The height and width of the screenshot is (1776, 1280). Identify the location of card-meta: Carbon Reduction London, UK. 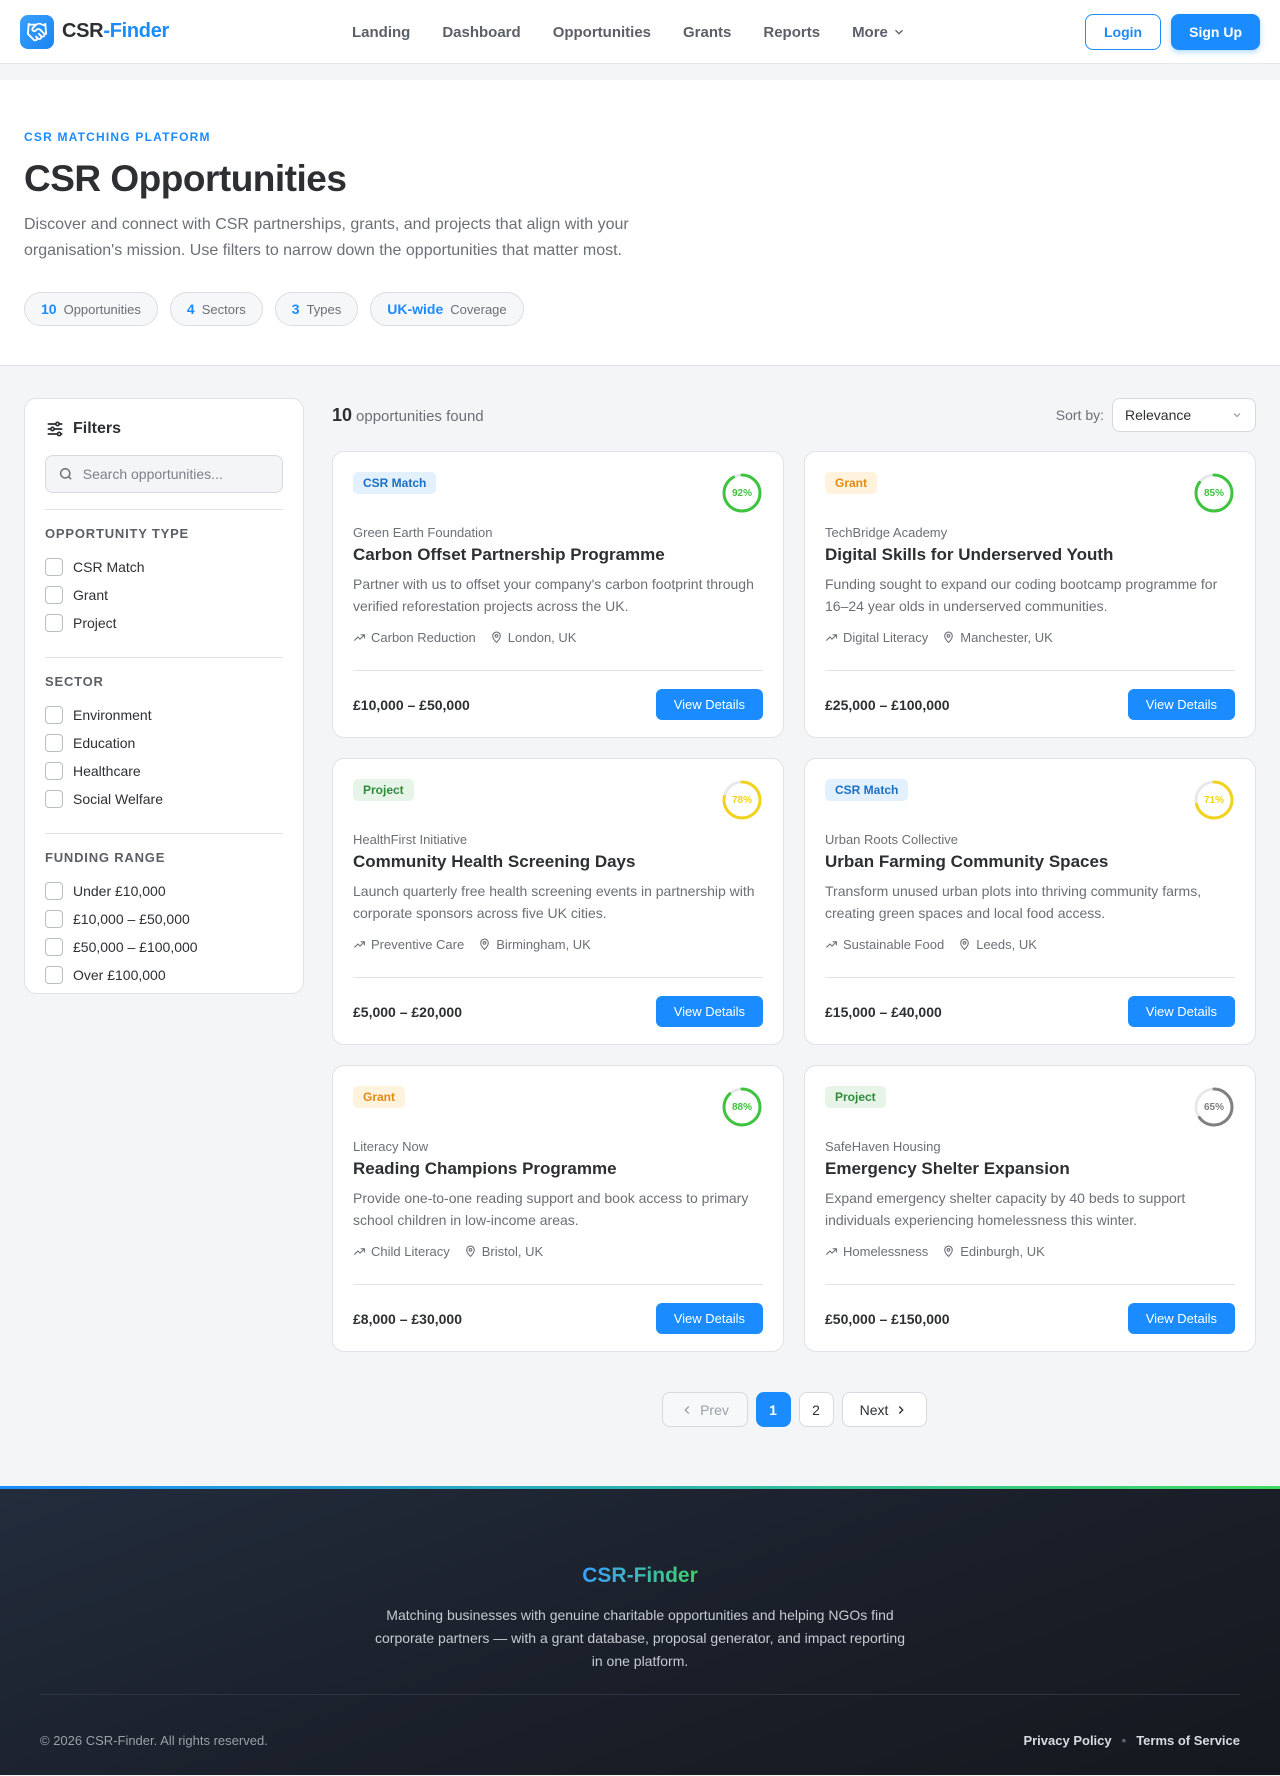
(558, 637).